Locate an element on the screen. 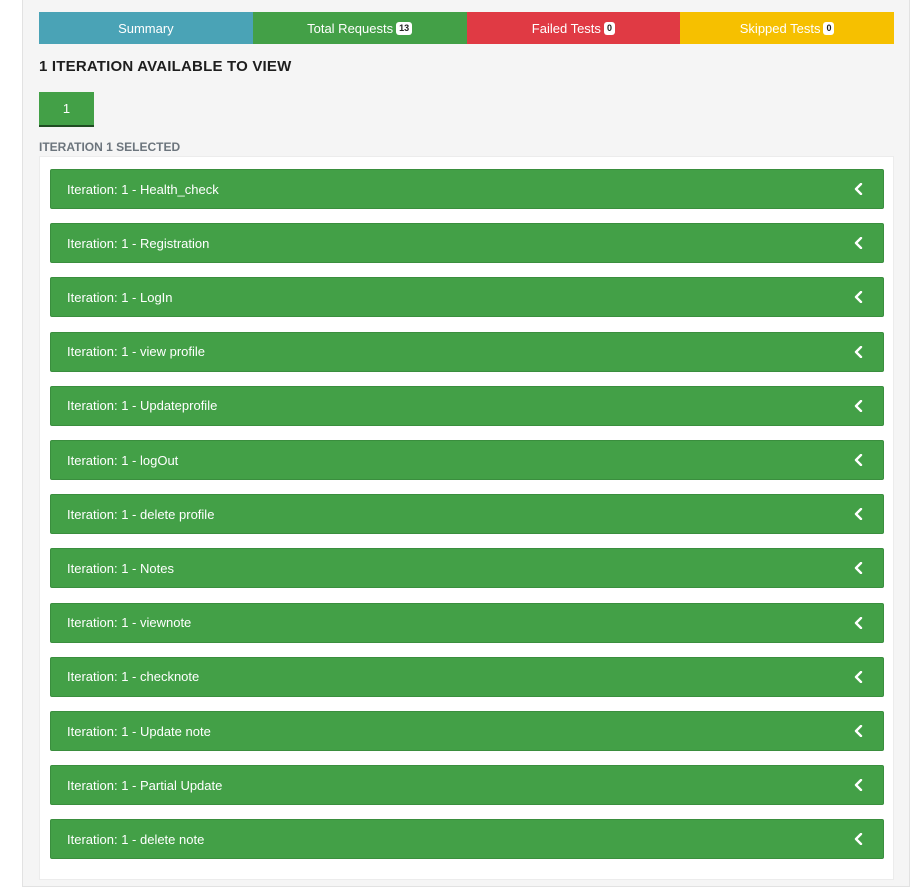 The width and height of the screenshot is (910, 889). request-item: Iteration: 1 - checknote is located at coordinates (467, 676).